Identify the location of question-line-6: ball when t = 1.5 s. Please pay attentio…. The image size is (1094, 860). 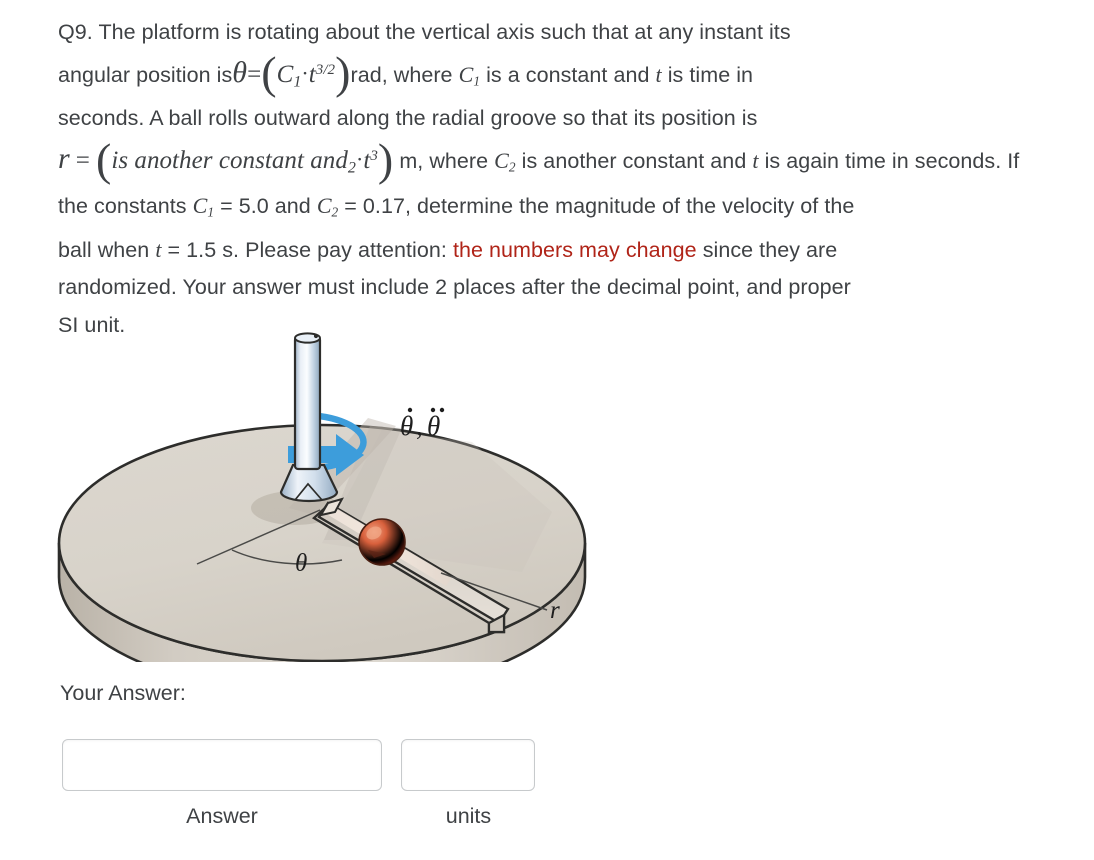
(550, 250).